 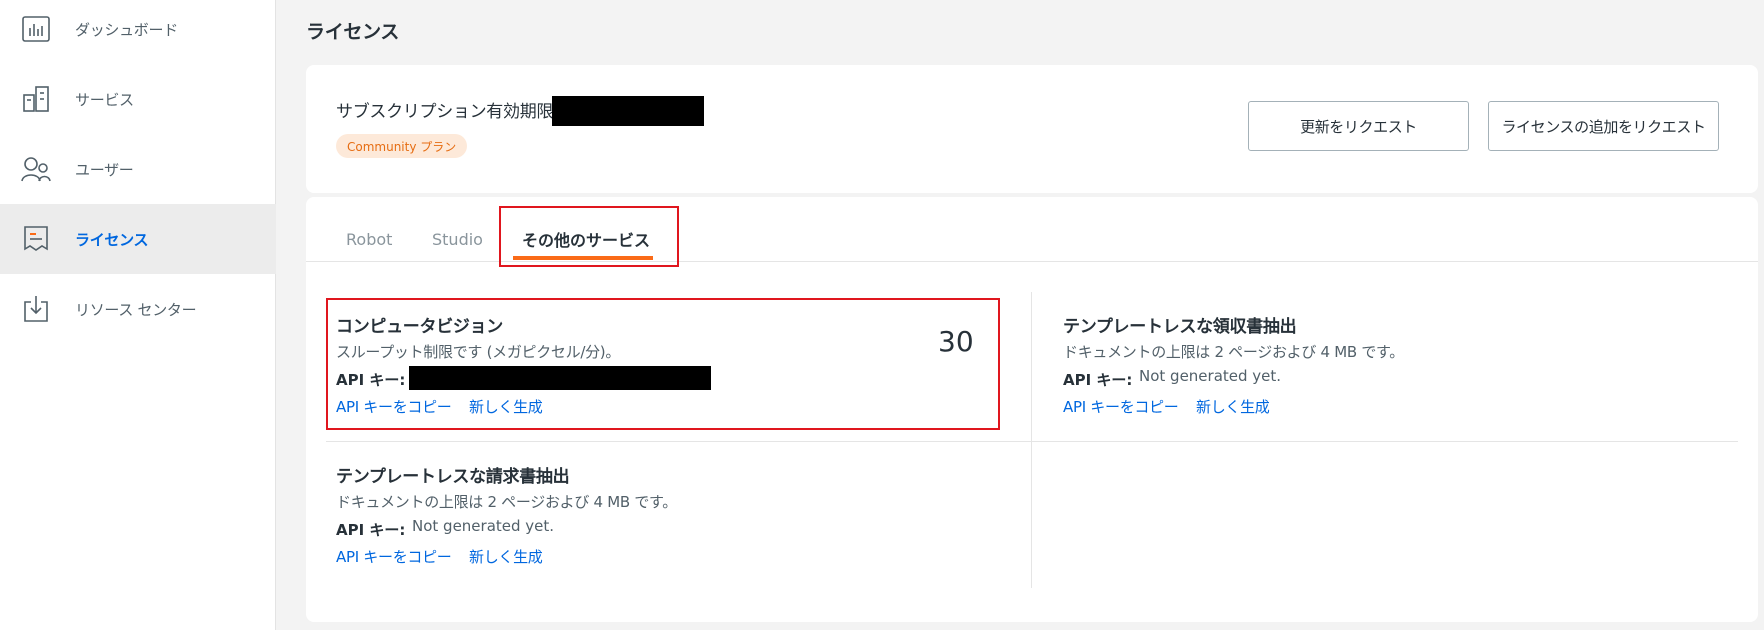 I want to click on tab-robot: Robot, so click(x=369, y=239).